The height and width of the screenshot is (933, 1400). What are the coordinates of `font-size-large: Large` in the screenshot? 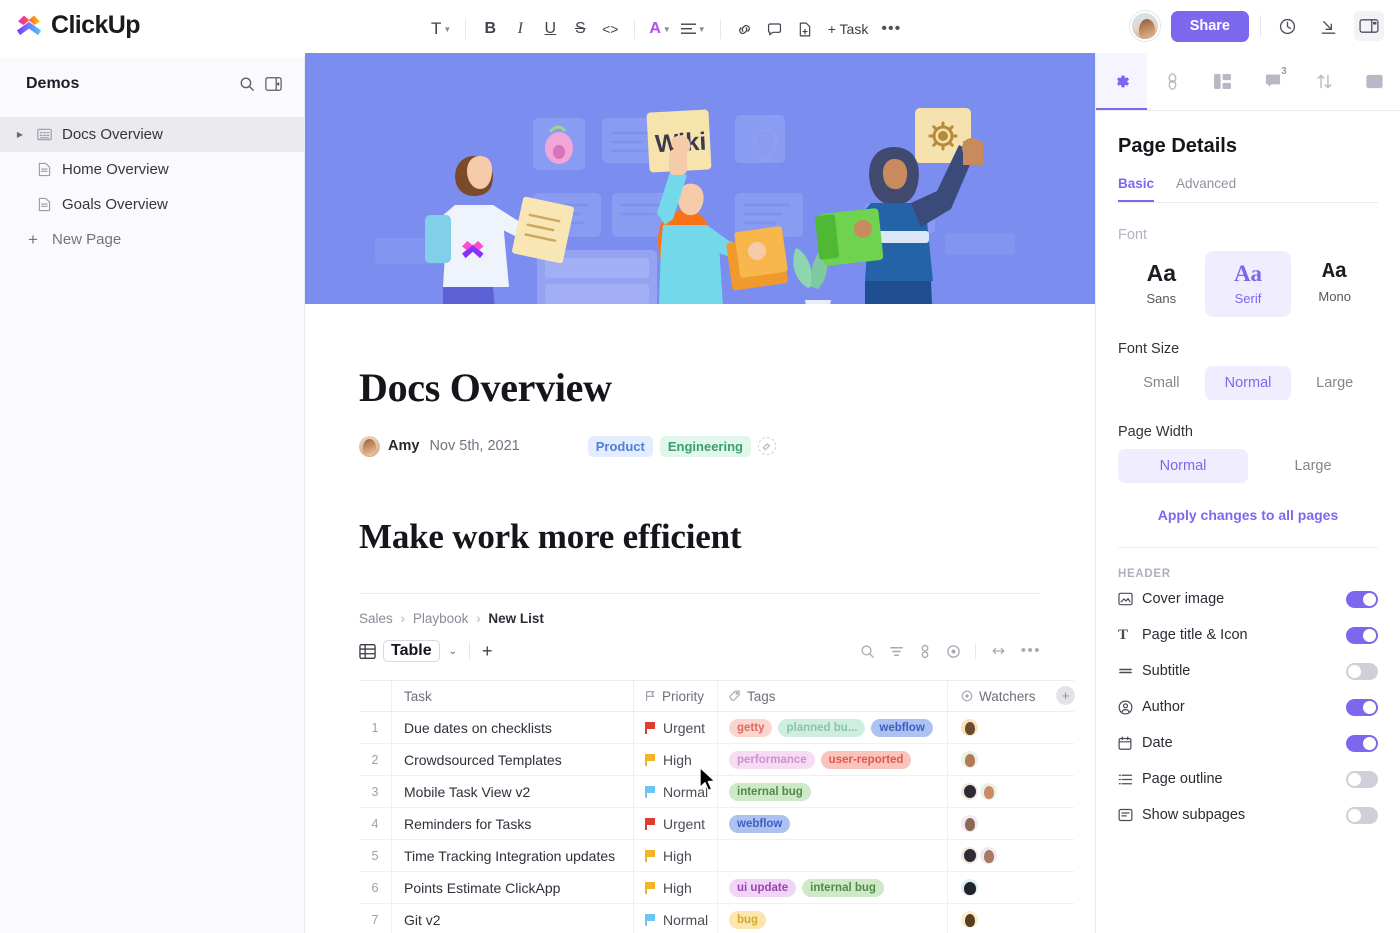 It's located at (1334, 383).